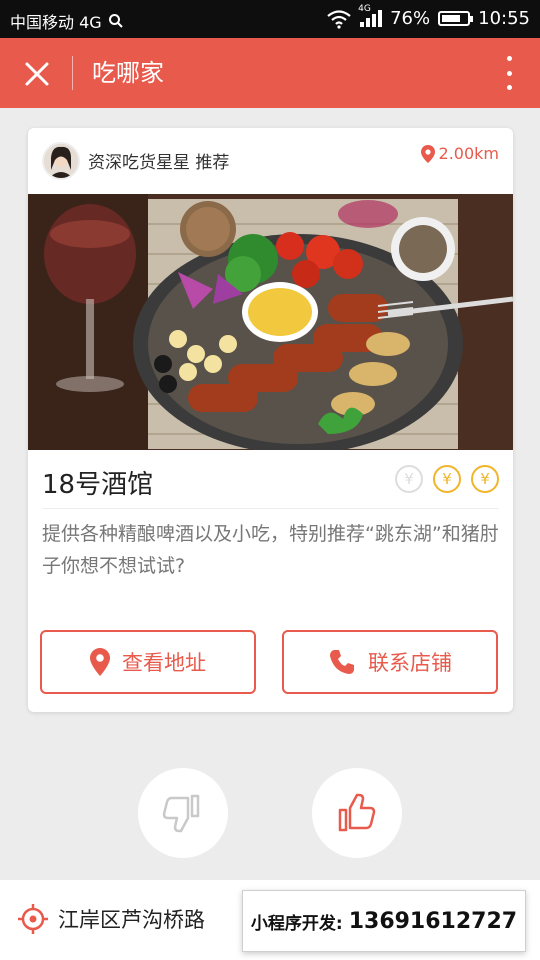  Describe the element at coordinates (56, 22) in the screenshot. I see `carrier-label: 中国移动 4G` at that location.